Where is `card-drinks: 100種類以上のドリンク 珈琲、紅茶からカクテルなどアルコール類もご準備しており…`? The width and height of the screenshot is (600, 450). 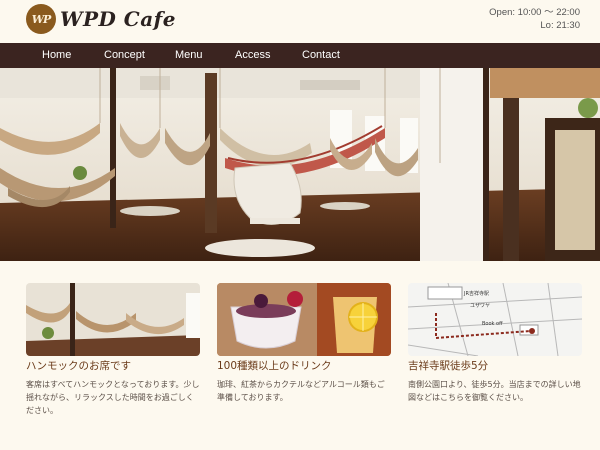 card-drinks: 100種類以上のドリンク 珈琲、紅茶からカクテルなどアルコール類もご準備しており… is located at coordinates (304, 343).